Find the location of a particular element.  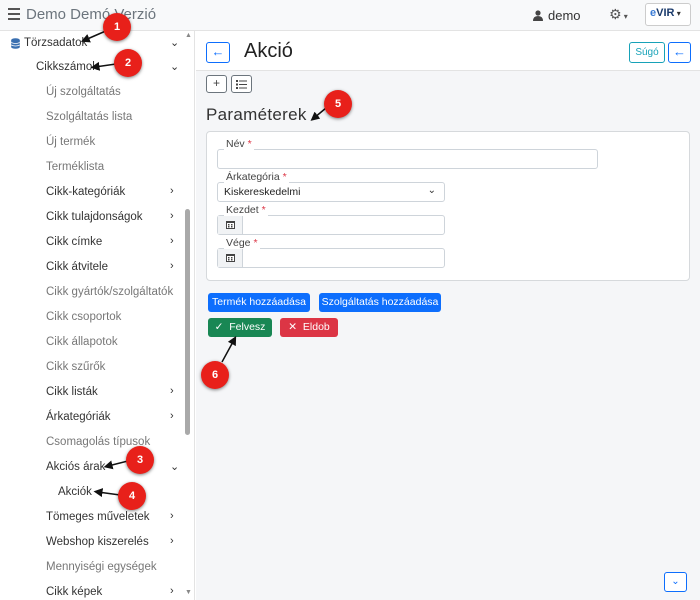

sidebar-item-cikk-atvitele: Cikk átvitele › is located at coordinates (96, 268).